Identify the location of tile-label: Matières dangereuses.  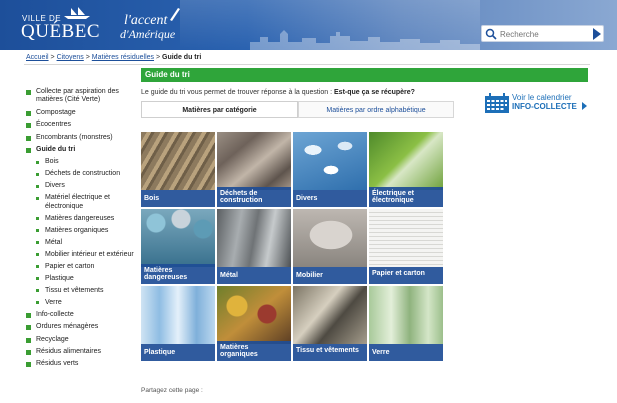
(178, 273).